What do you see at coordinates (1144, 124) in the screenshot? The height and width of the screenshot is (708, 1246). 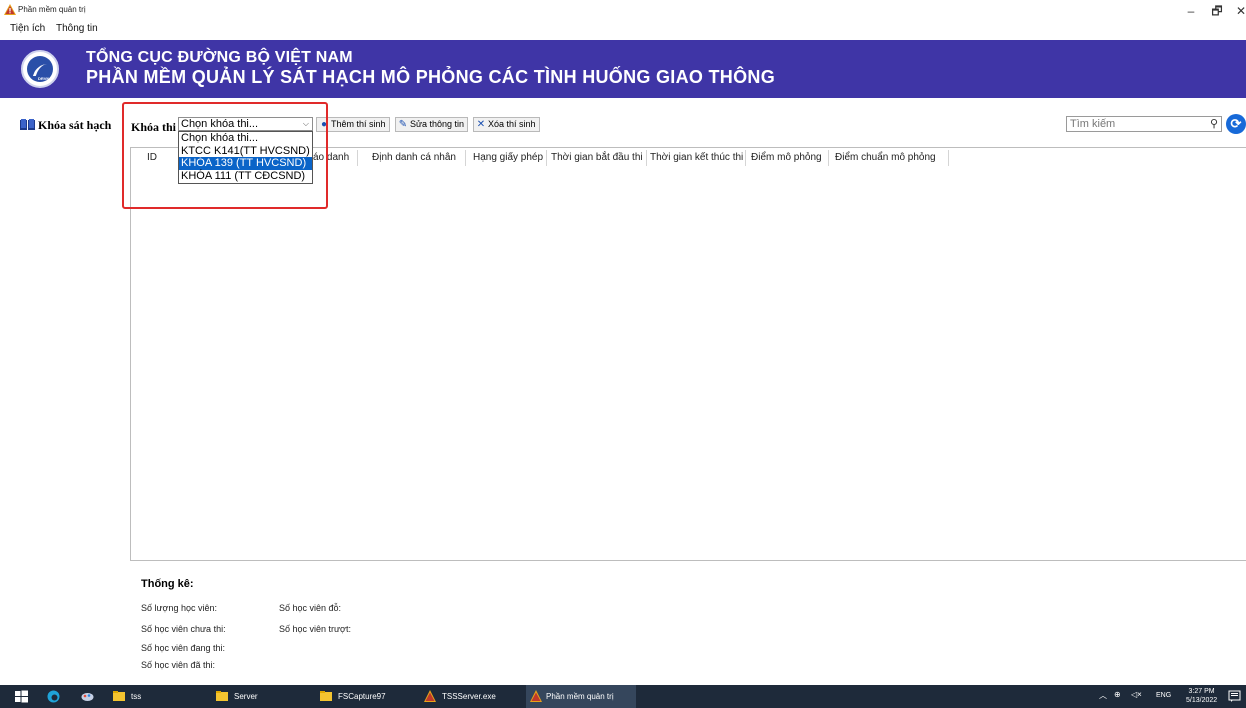 I see `search-input: Tìm kiếm ⚲` at bounding box center [1144, 124].